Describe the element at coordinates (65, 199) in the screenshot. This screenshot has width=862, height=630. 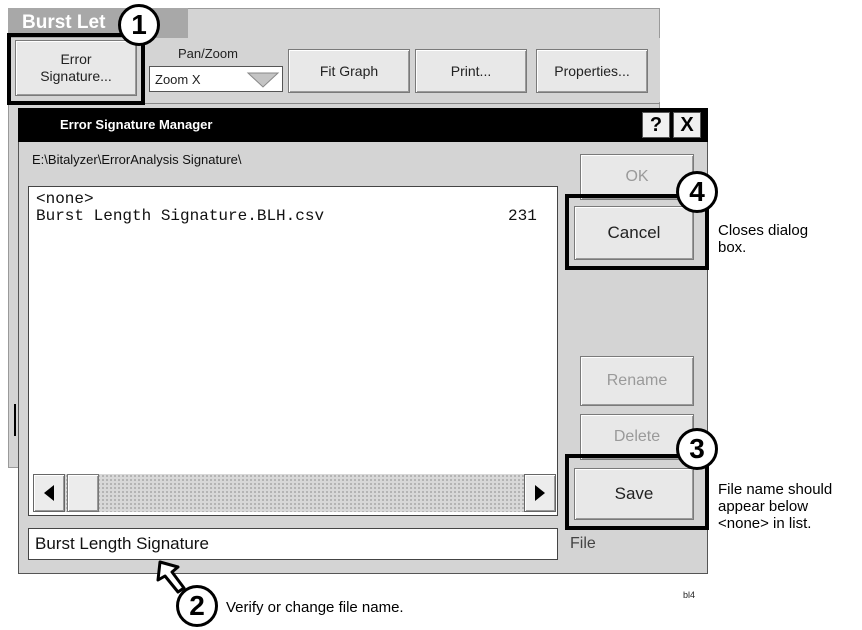
I see `list-item-name: <none>` at that location.